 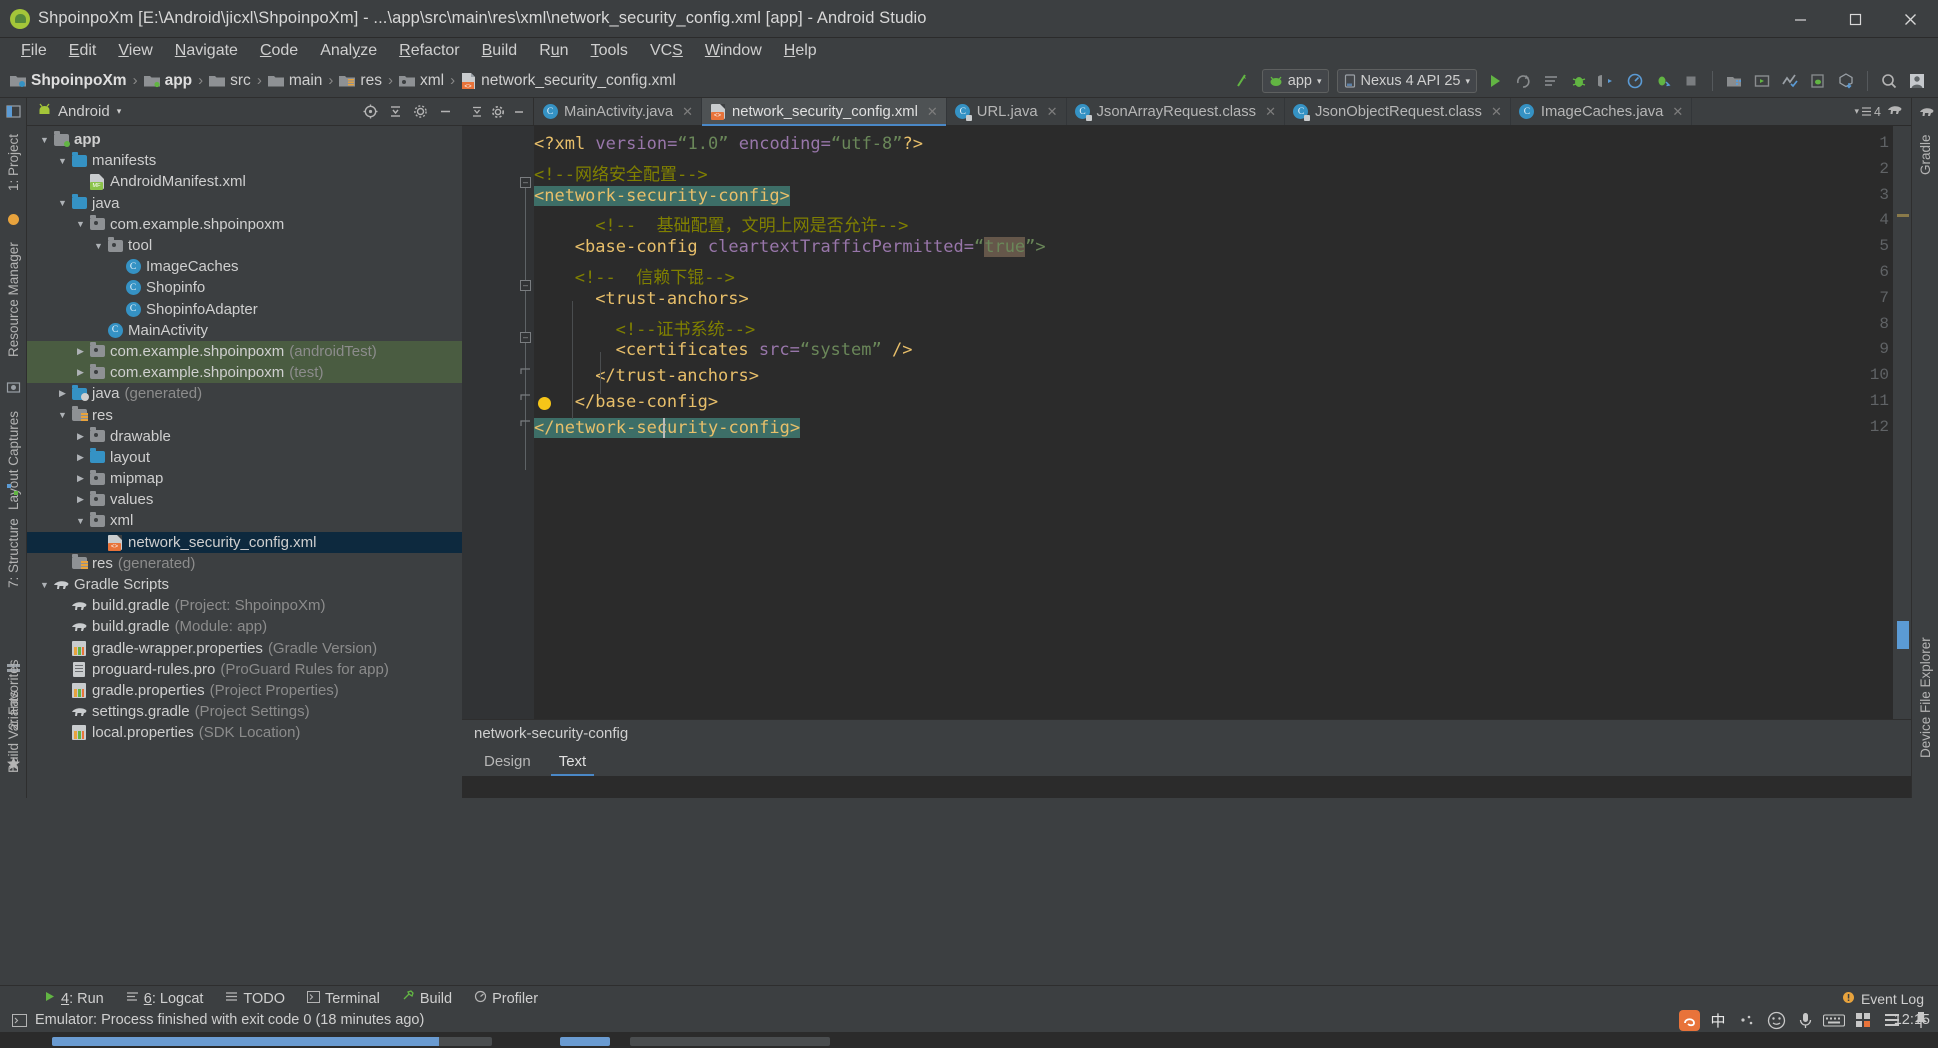 What do you see at coordinates (1889, 81) in the screenshot?
I see `search-icon` at bounding box center [1889, 81].